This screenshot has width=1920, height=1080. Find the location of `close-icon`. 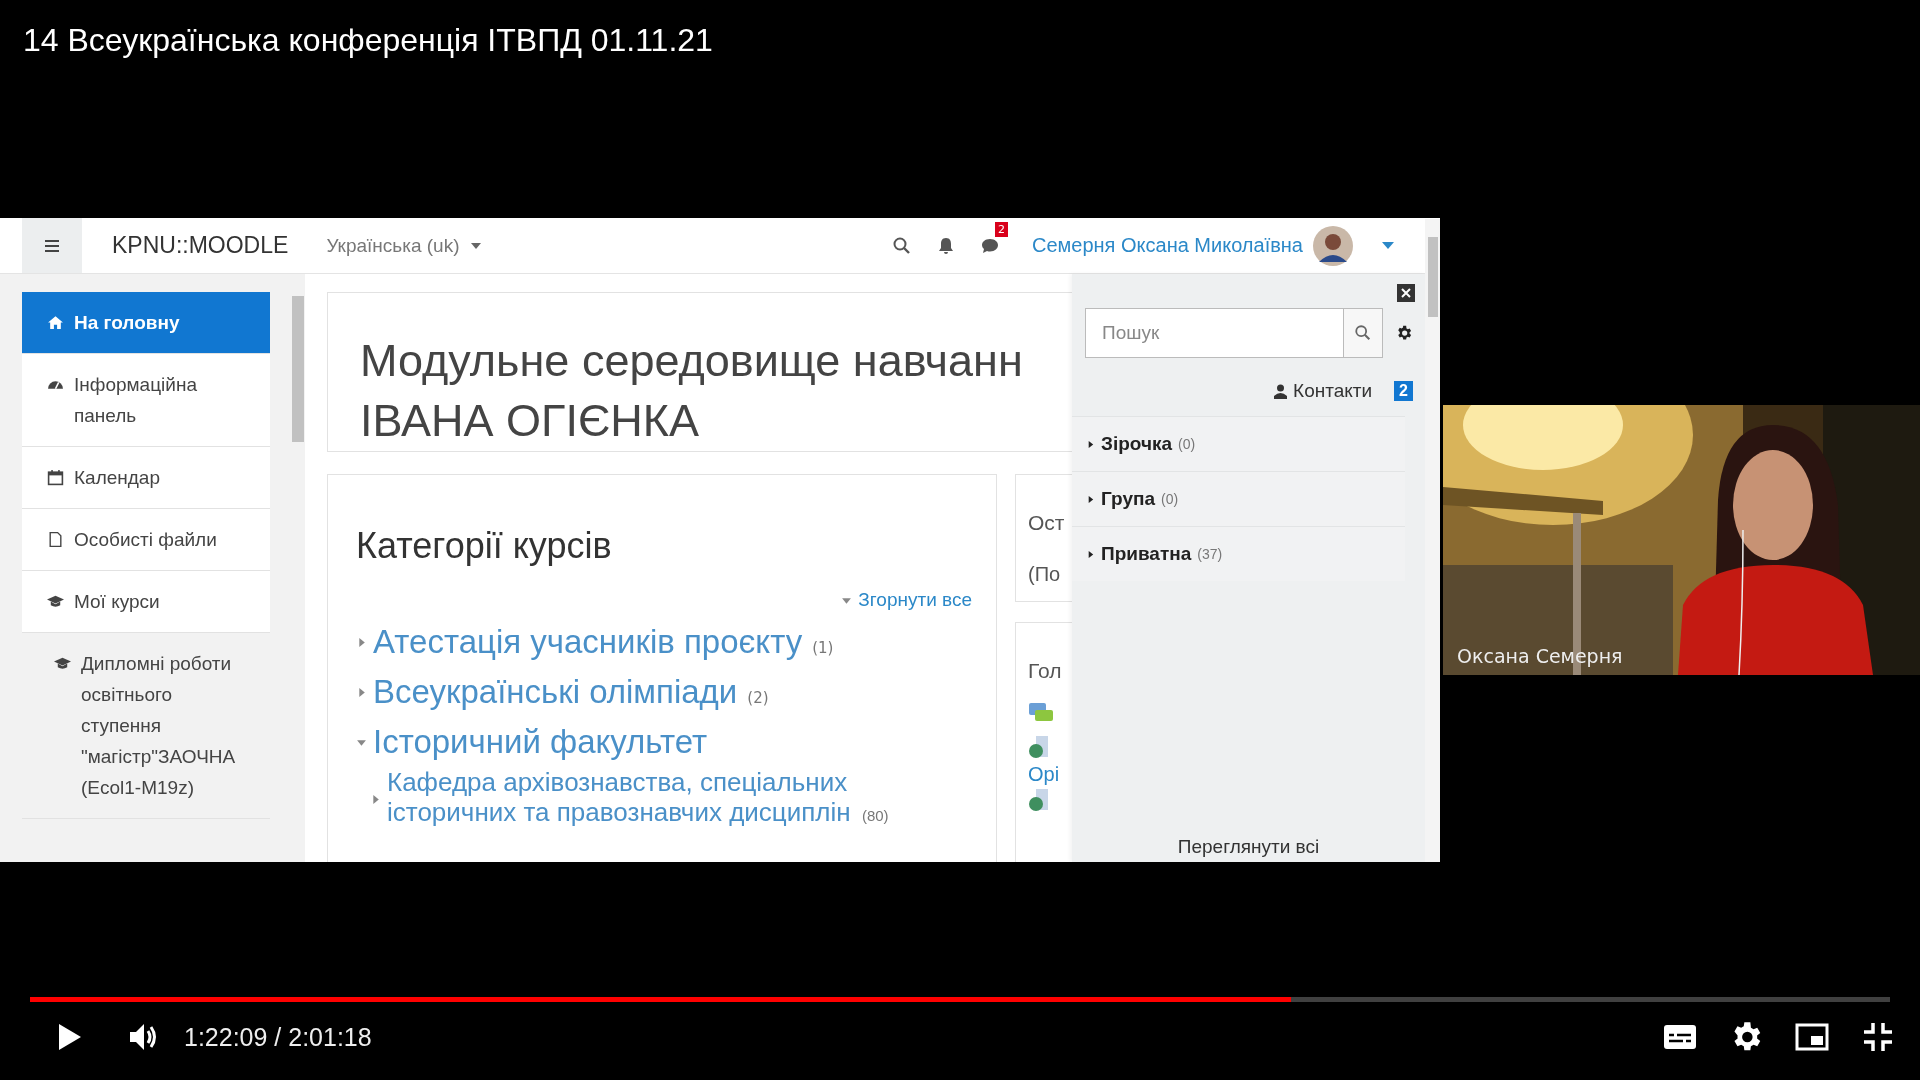

close-icon is located at coordinates (1406, 293).